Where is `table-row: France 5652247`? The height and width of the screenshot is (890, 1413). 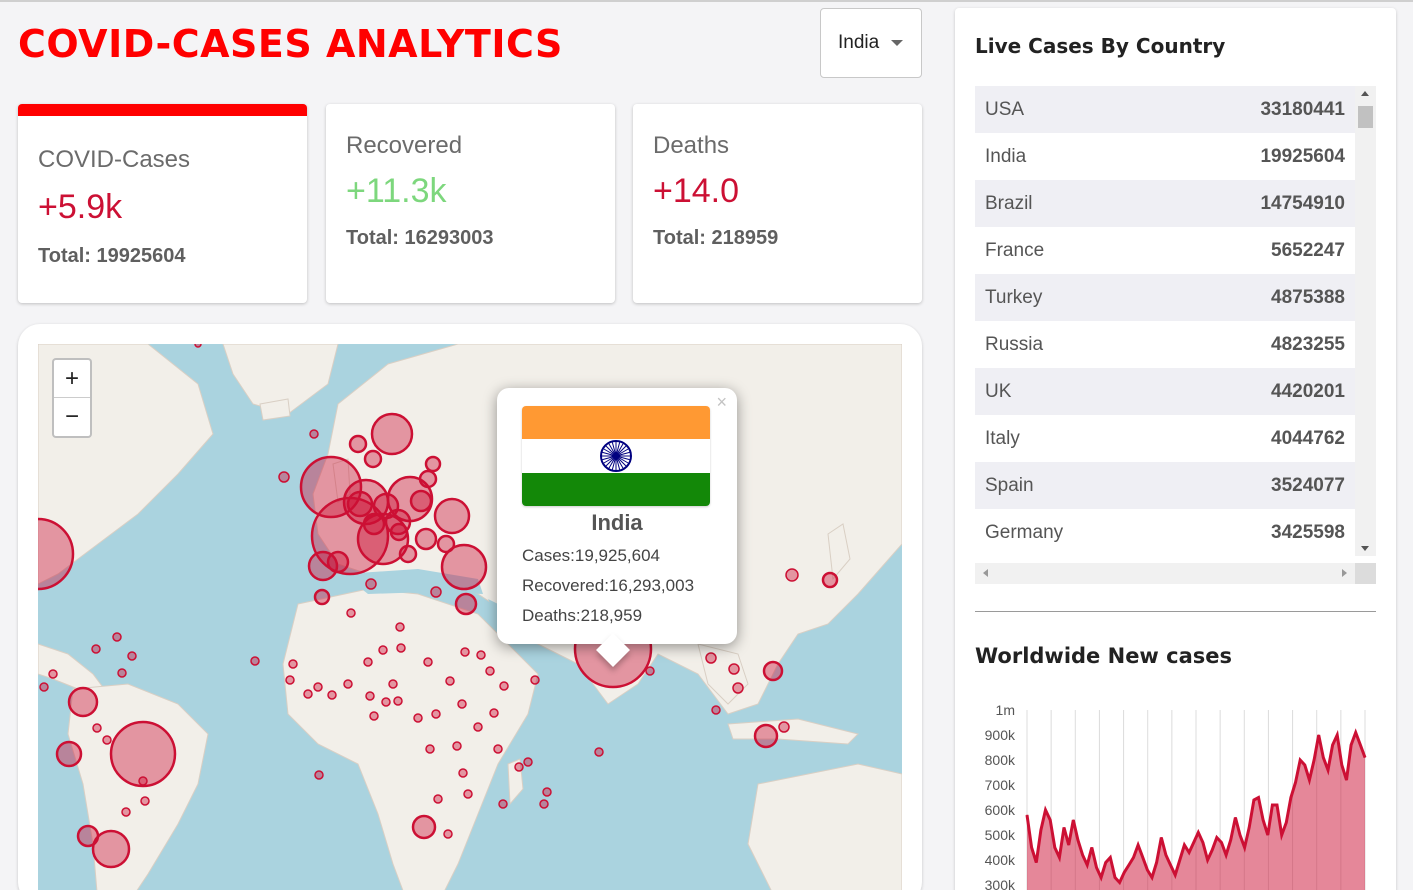 table-row: France 5652247 is located at coordinates (1165, 250).